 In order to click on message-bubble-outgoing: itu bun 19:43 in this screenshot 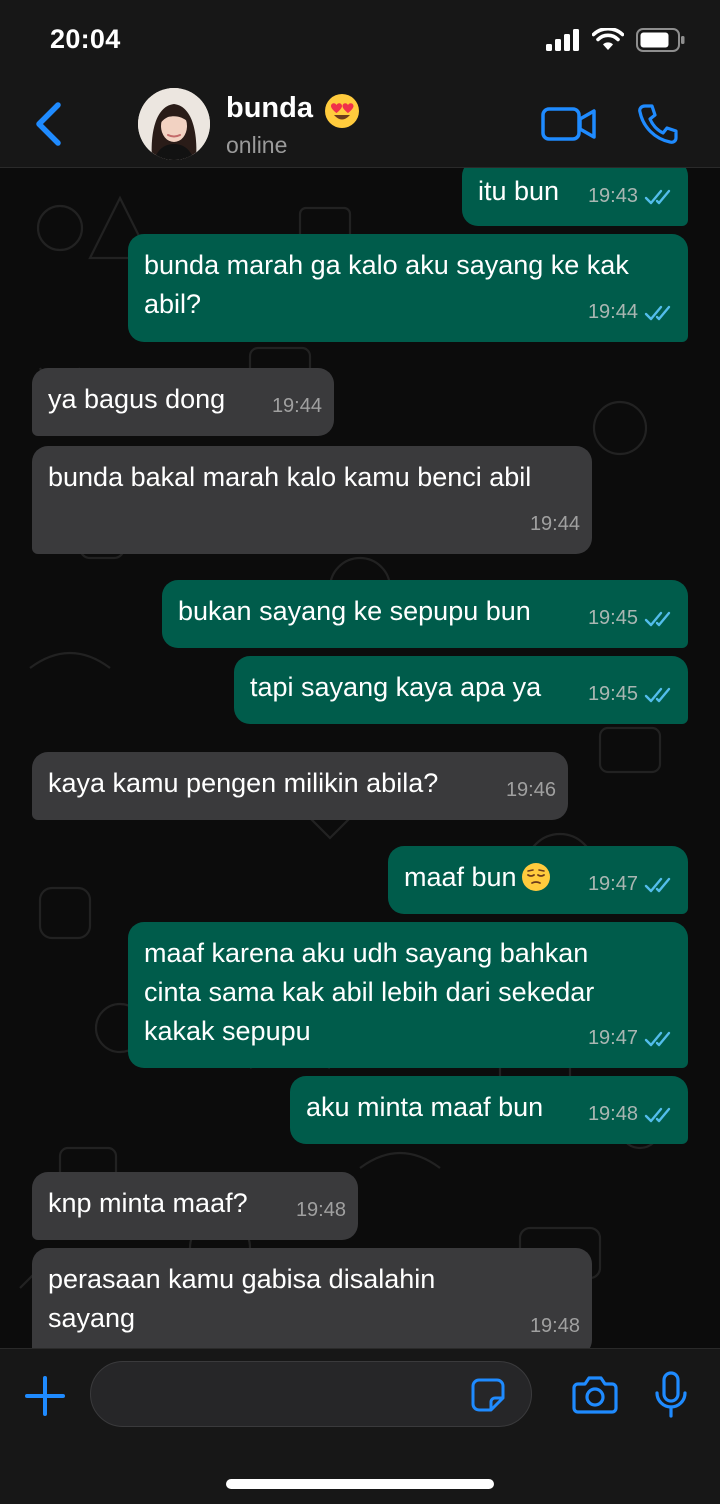, I will do `click(575, 197)`.